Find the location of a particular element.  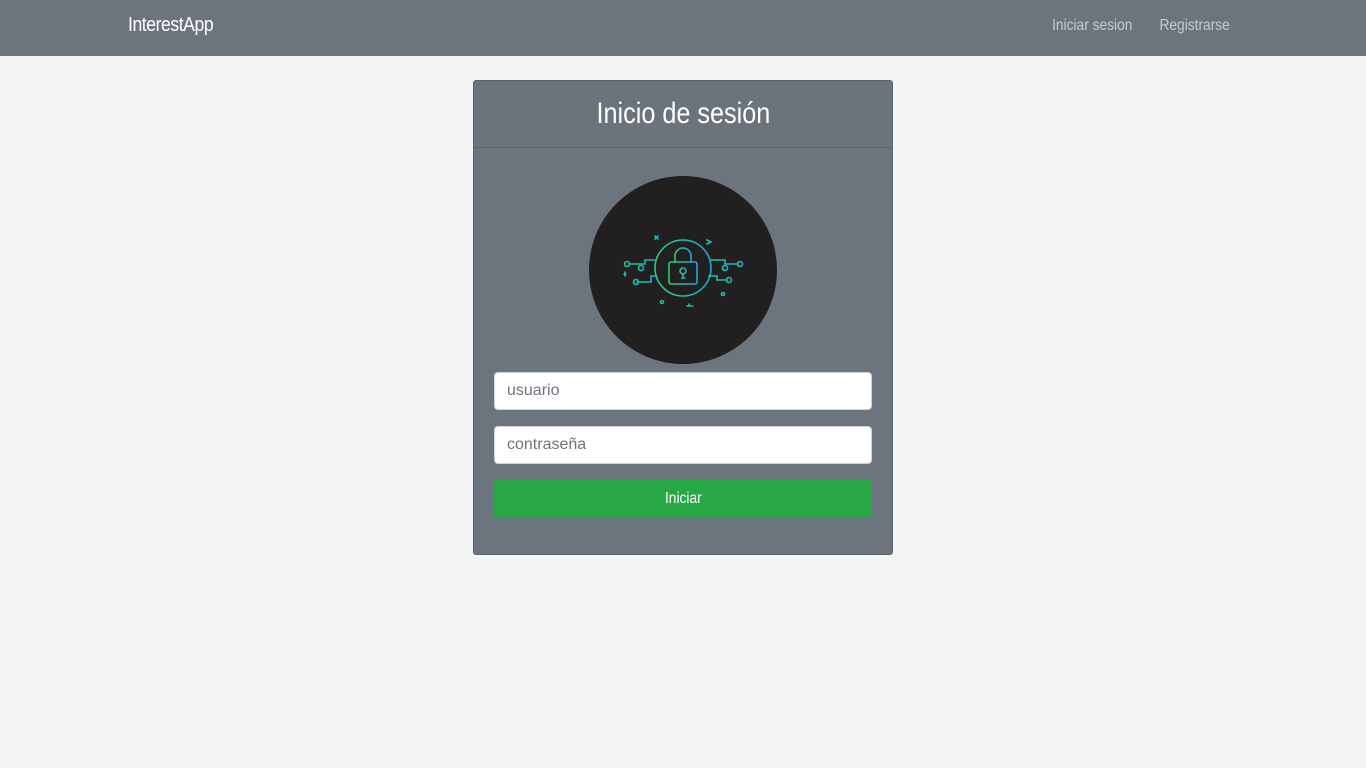

login-button-label: Iniciar is located at coordinates (683, 498).